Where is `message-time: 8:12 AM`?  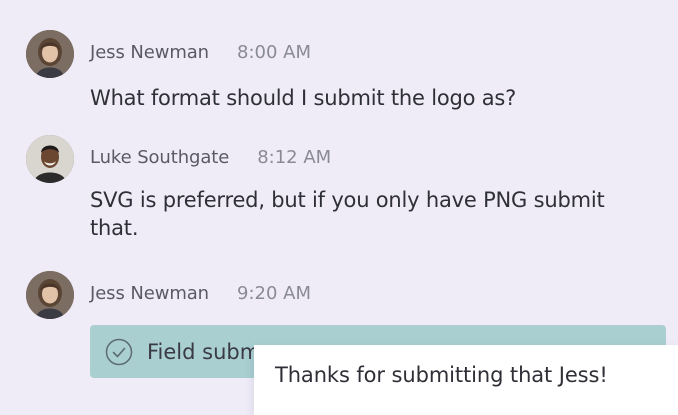 message-time: 8:12 AM is located at coordinates (294, 157).